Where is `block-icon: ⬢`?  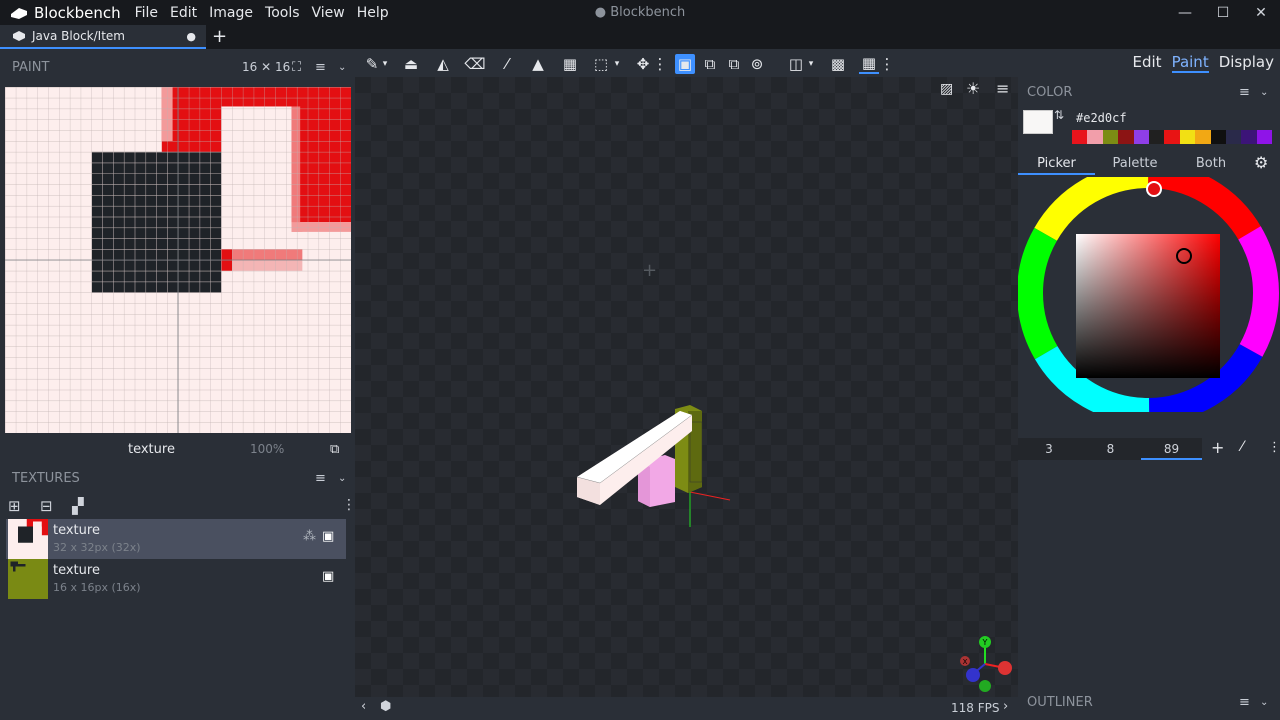
block-icon: ⬢ is located at coordinates (385, 706).